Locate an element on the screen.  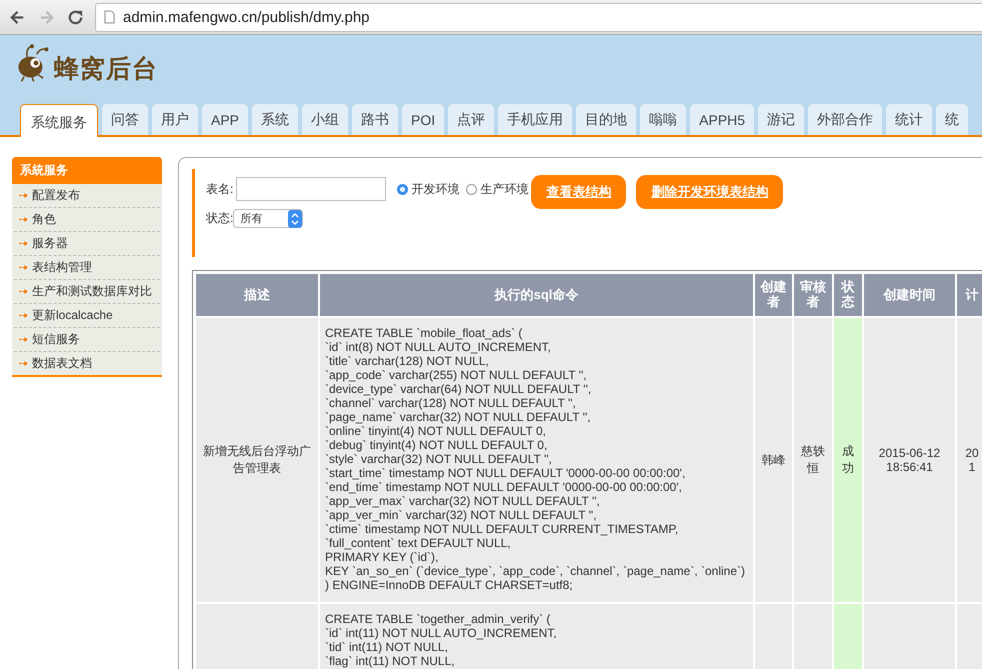
page-icon is located at coordinates (109, 17).